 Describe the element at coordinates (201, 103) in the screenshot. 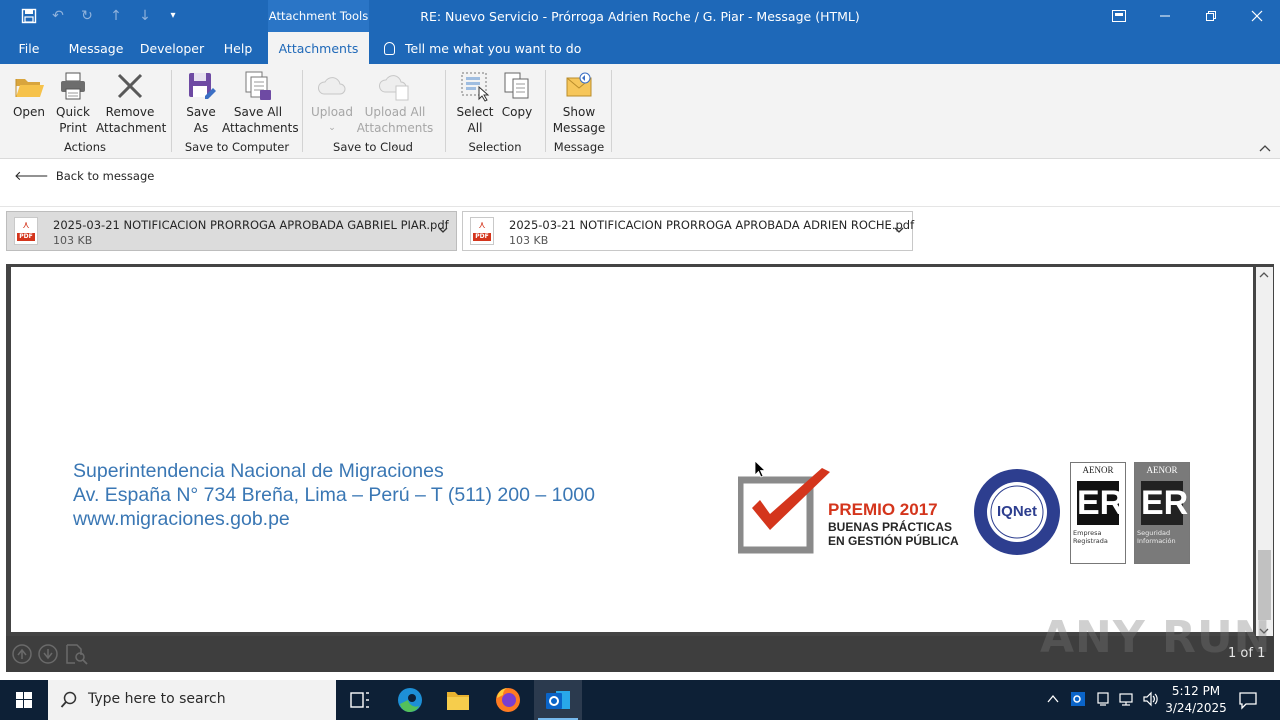

I see `save-as-button: Save As` at that location.